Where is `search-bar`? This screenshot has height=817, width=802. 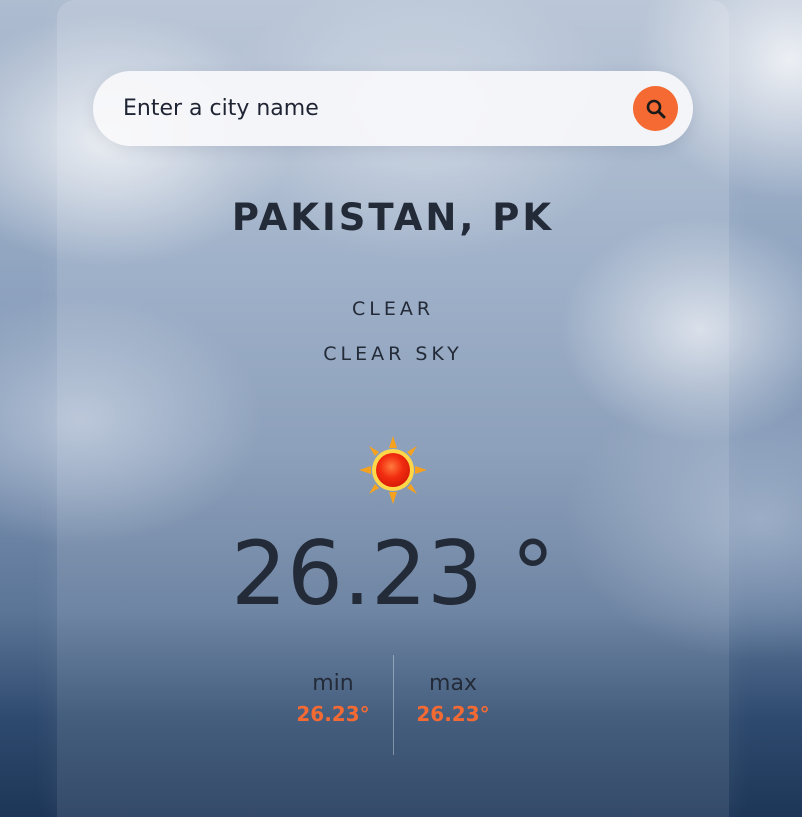
search-bar is located at coordinates (393, 108).